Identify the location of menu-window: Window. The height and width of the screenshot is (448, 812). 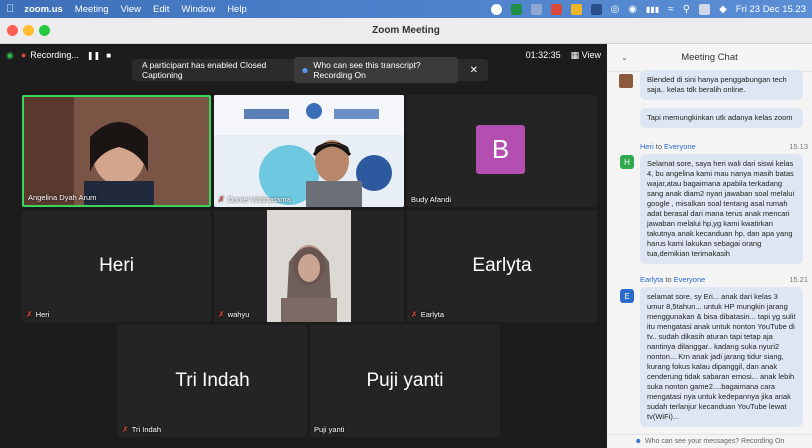
(198, 9).